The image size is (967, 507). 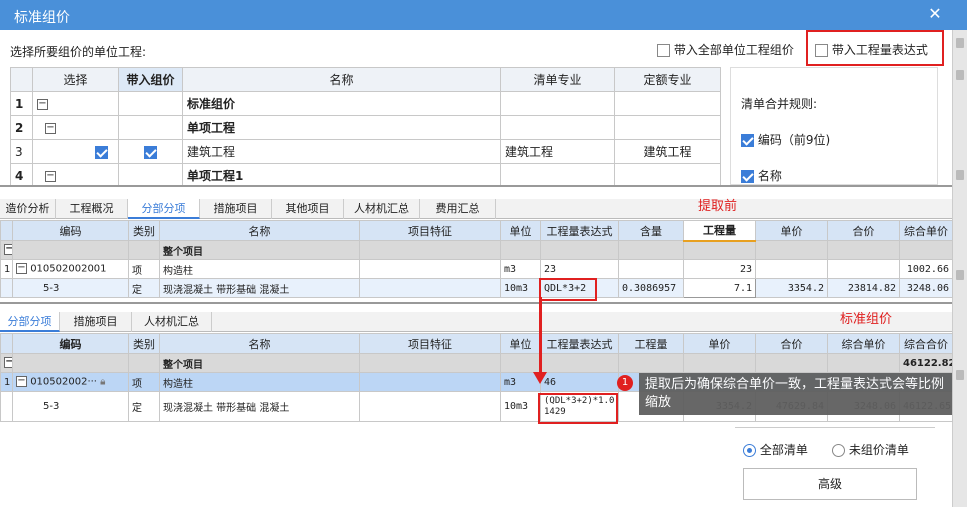 I want to click on tab-cost-analysis: 造价分析, so click(x=28, y=209).